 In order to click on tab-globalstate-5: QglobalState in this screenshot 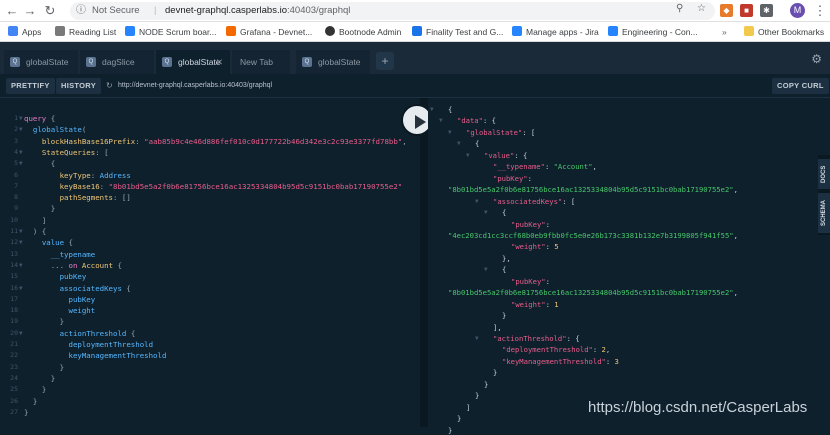, I will do `click(333, 62)`.